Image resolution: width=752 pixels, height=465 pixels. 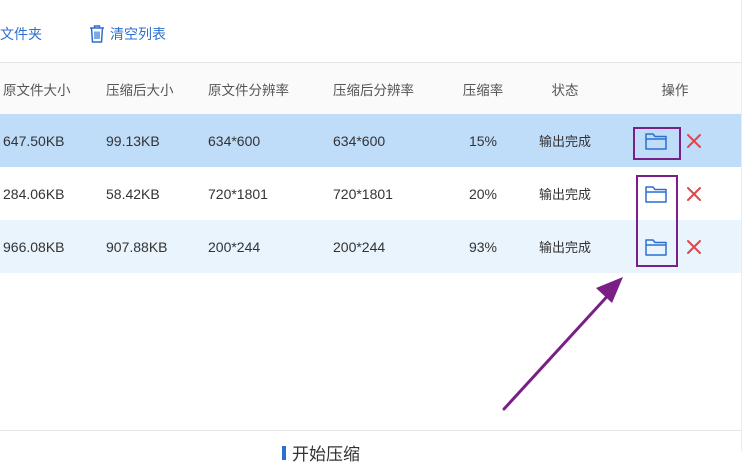 What do you see at coordinates (97, 34) in the screenshot?
I see `trash-icon` at bounding box center [97, 34].